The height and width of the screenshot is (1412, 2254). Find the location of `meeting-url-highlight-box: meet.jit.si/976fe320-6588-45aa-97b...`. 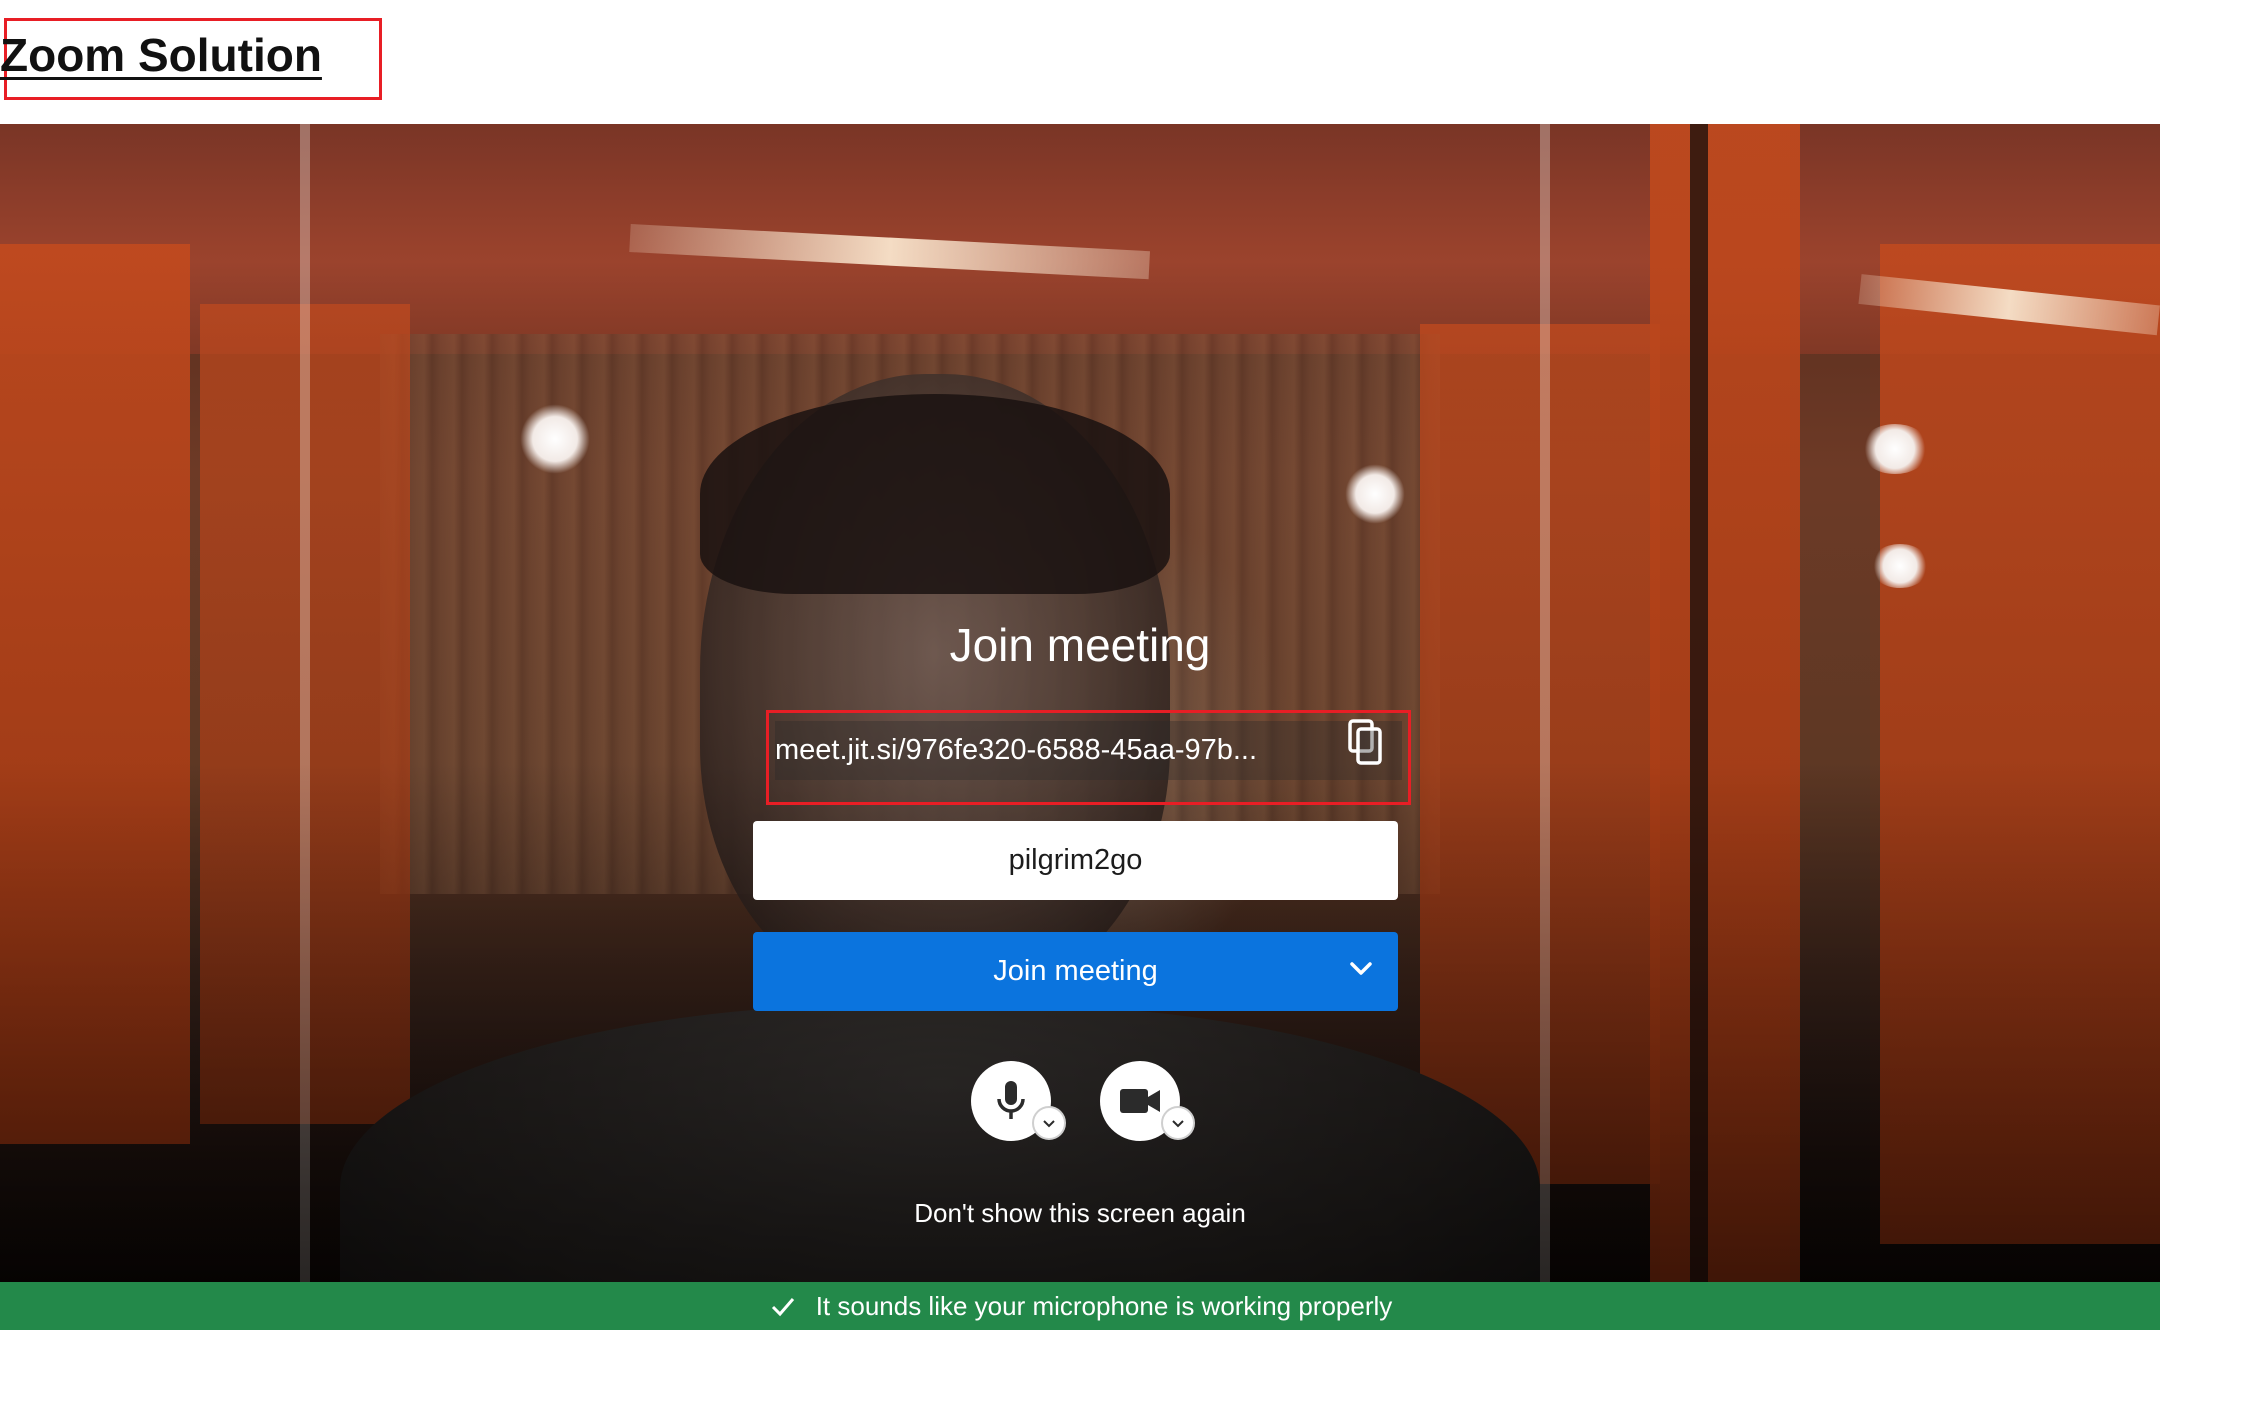

meeting-url-highlight-box: meet.jit.si/976fe320-6588-45aa-97b... is located at coordinates (1088, 757).